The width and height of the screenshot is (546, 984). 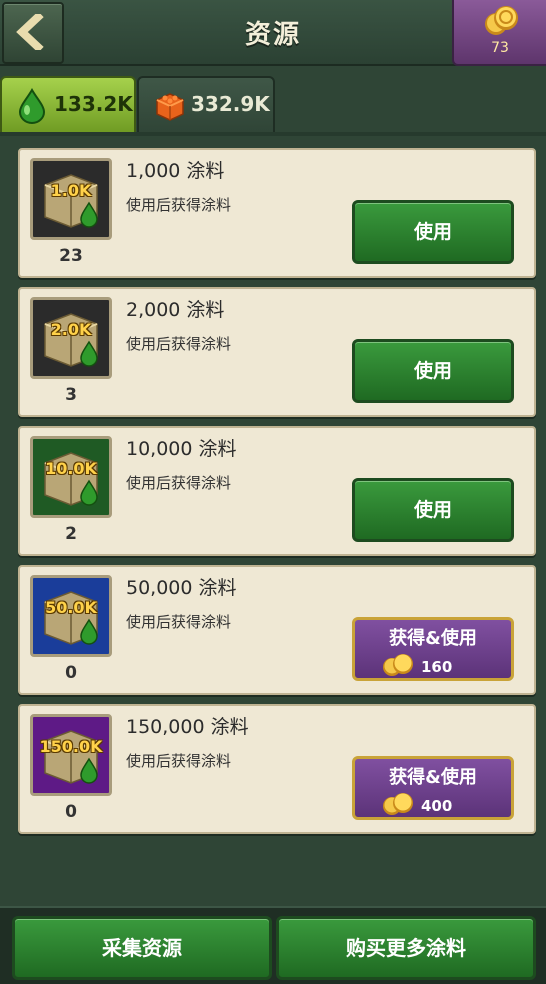 I want to click on item-tile: 50.0K, so click(x=71, y=616).